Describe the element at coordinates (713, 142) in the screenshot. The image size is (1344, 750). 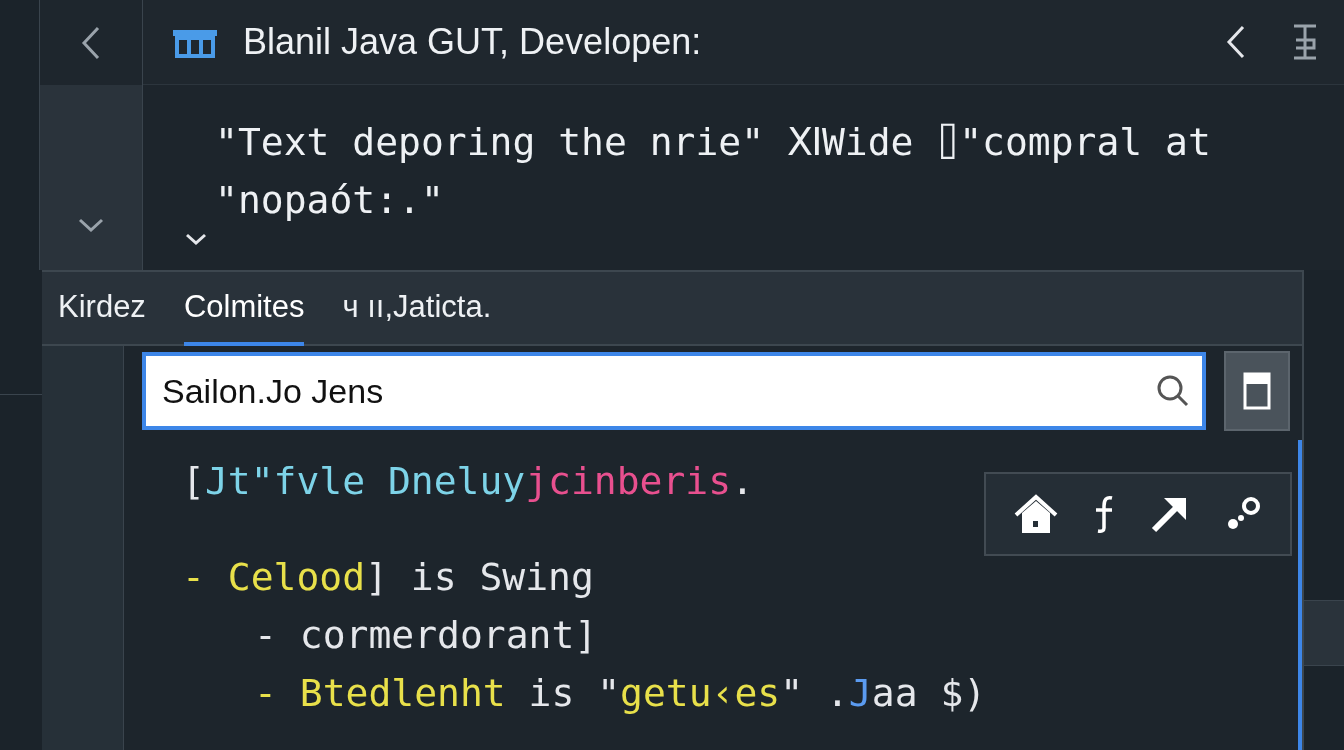
I see `description-text: "Text deporing the nrie" ⅪWide ⌷"compral at` at that location.